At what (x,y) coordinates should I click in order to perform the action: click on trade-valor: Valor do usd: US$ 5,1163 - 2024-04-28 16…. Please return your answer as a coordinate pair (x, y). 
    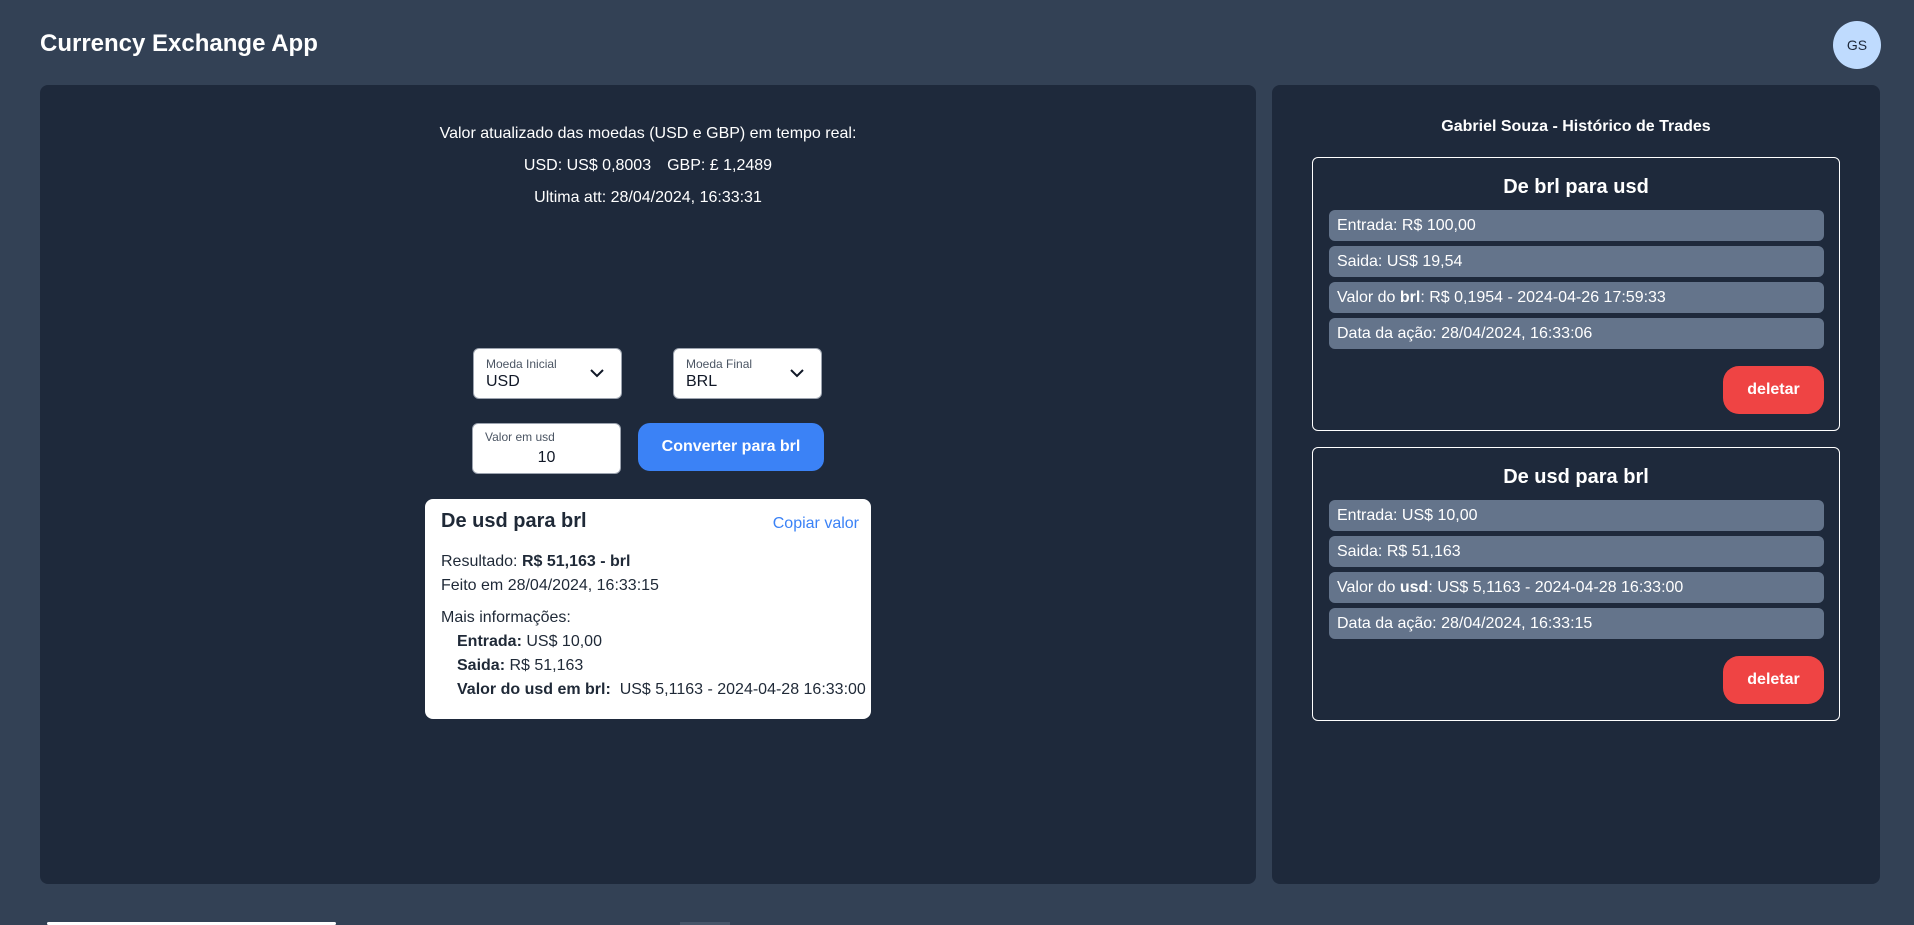
    Looking at the image, I should click on (1576, 587).